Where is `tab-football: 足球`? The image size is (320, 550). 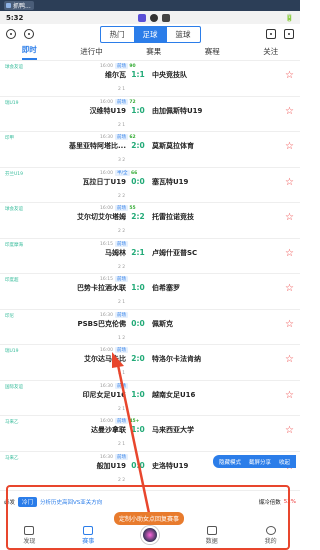
tab-football: 足球 is located at coordinates (150, 34).